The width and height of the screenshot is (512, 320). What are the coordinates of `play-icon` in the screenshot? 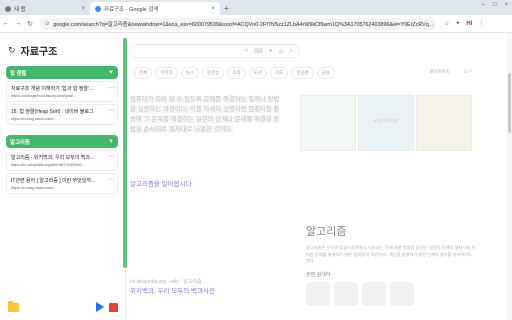 It's located at (100, 307).